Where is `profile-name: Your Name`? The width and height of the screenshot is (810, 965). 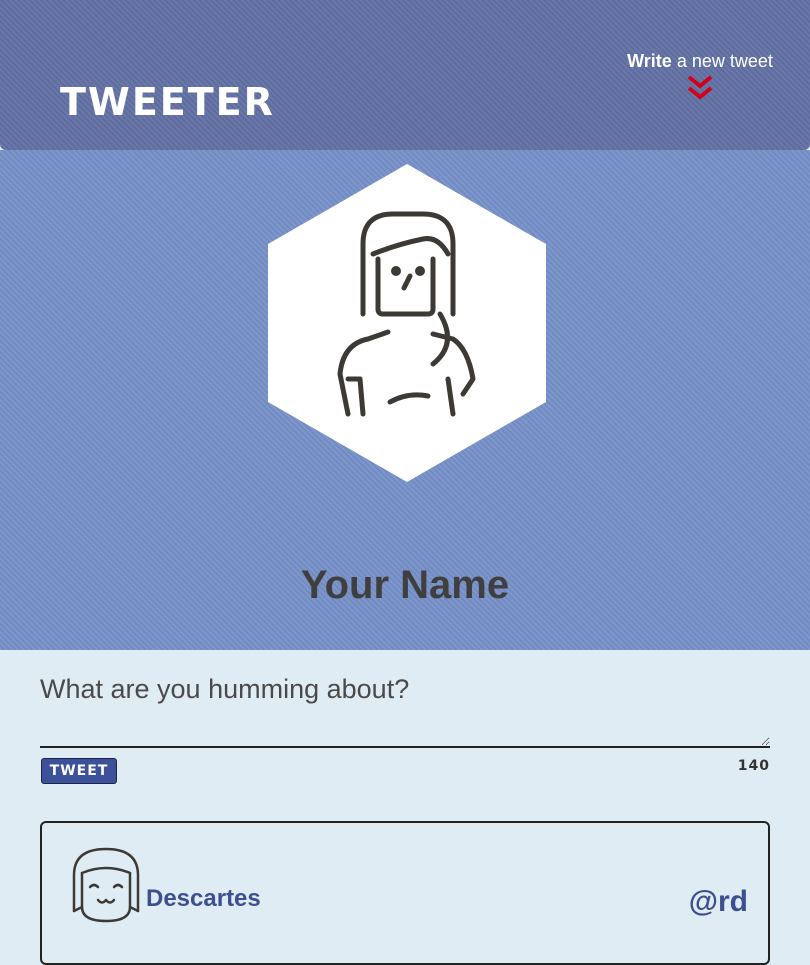
profile-name: Your Name is located at coordinates (405, 585).